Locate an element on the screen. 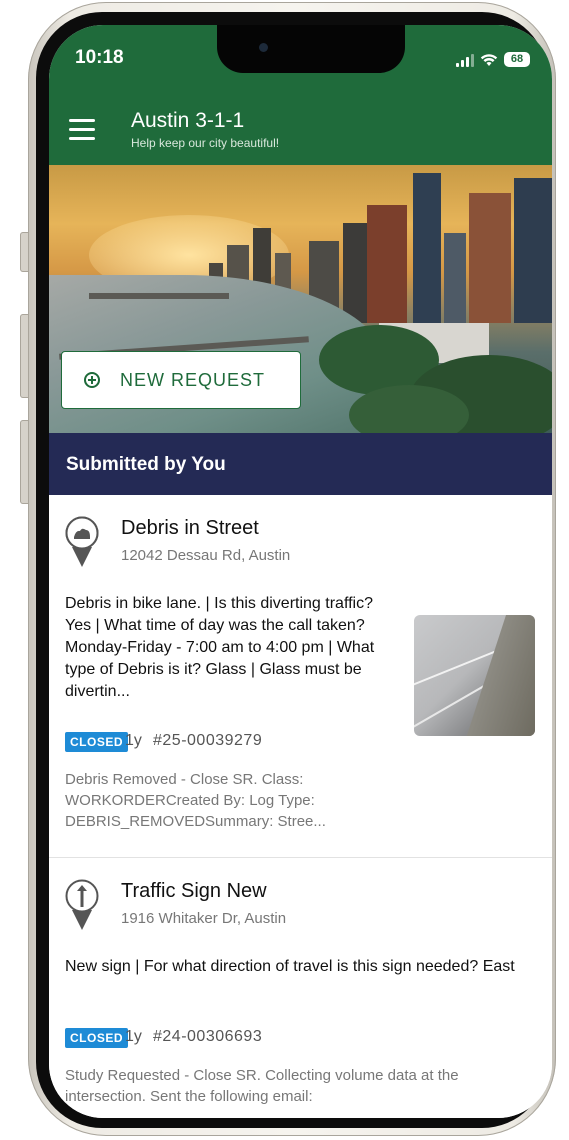  request-title: Traffic Sign New is located at coordinates (194, 891).